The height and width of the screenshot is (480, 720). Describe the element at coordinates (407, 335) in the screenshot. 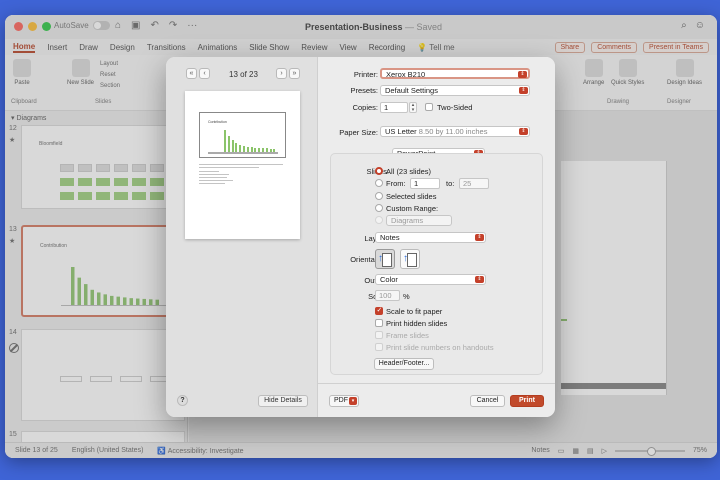

I see `frame-slides-label: Frame slides` at that location.